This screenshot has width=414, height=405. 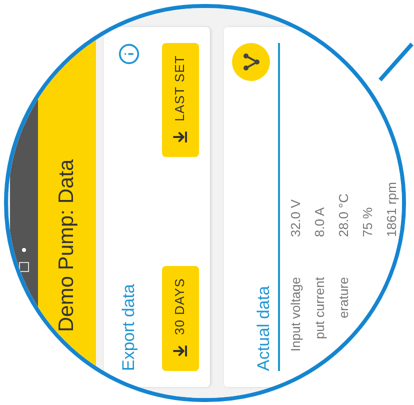 I want to click on export-button: LAST SET, so click(x=180, y=100).